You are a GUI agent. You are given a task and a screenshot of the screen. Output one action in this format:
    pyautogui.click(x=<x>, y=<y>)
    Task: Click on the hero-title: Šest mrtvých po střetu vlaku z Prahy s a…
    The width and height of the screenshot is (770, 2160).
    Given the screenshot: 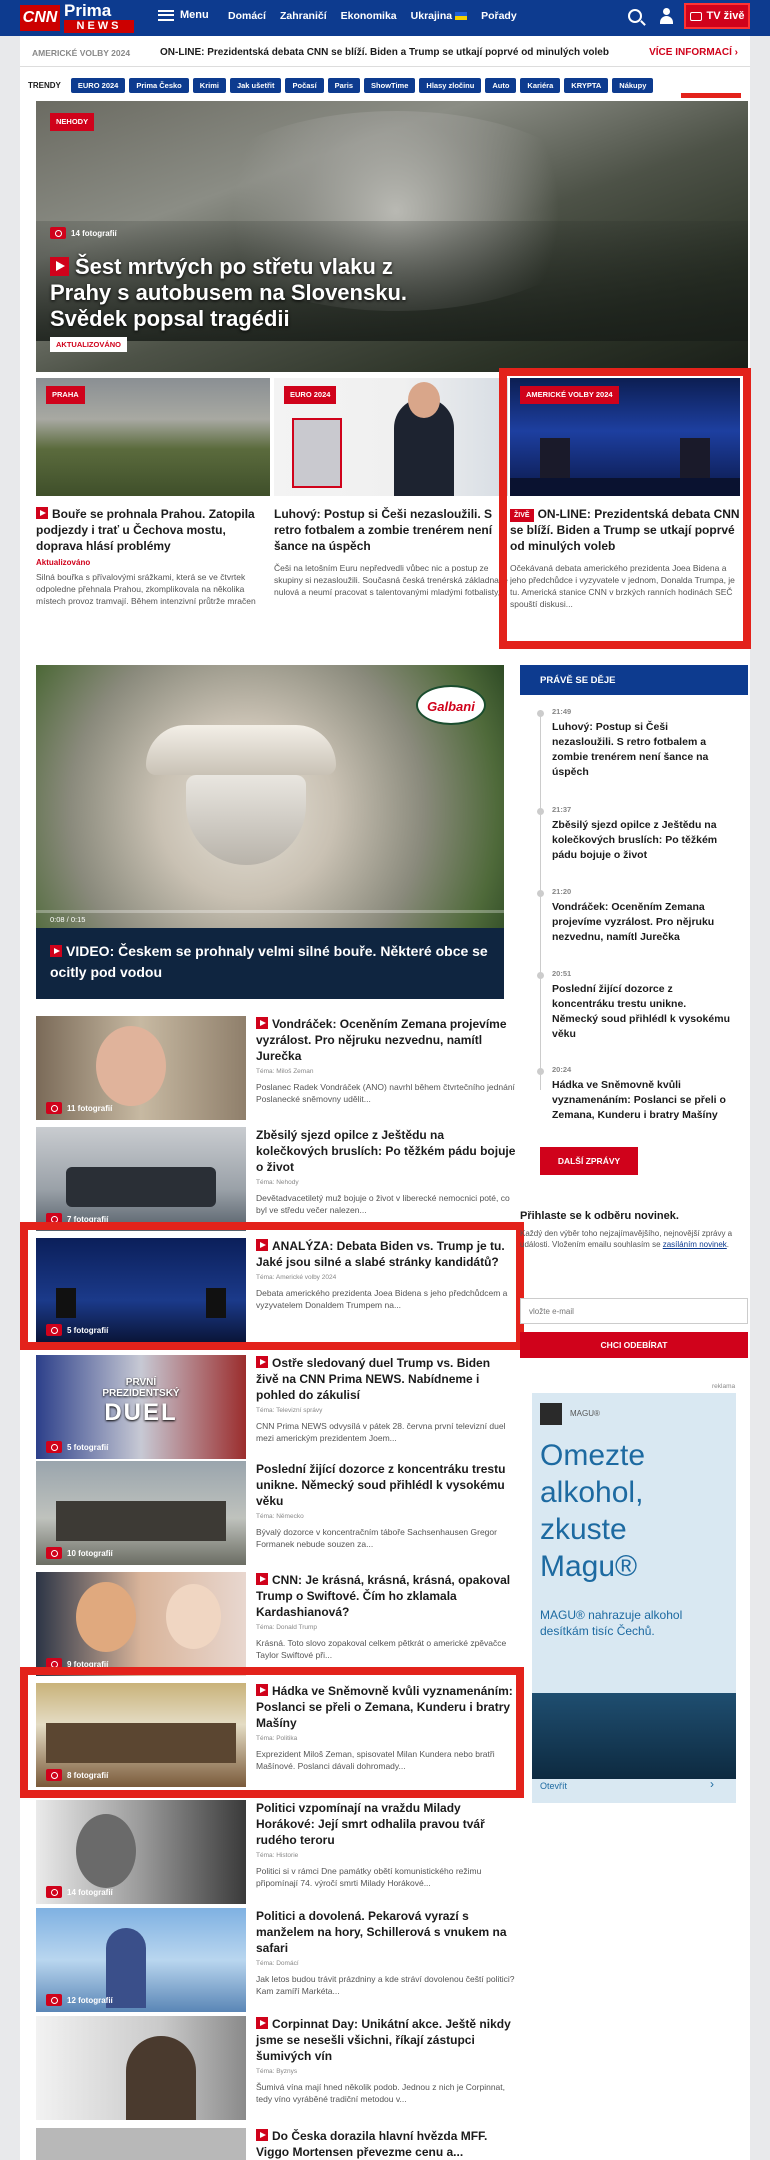 What is the action you would take?
    pyautogui.click(x=250, y=293)
    